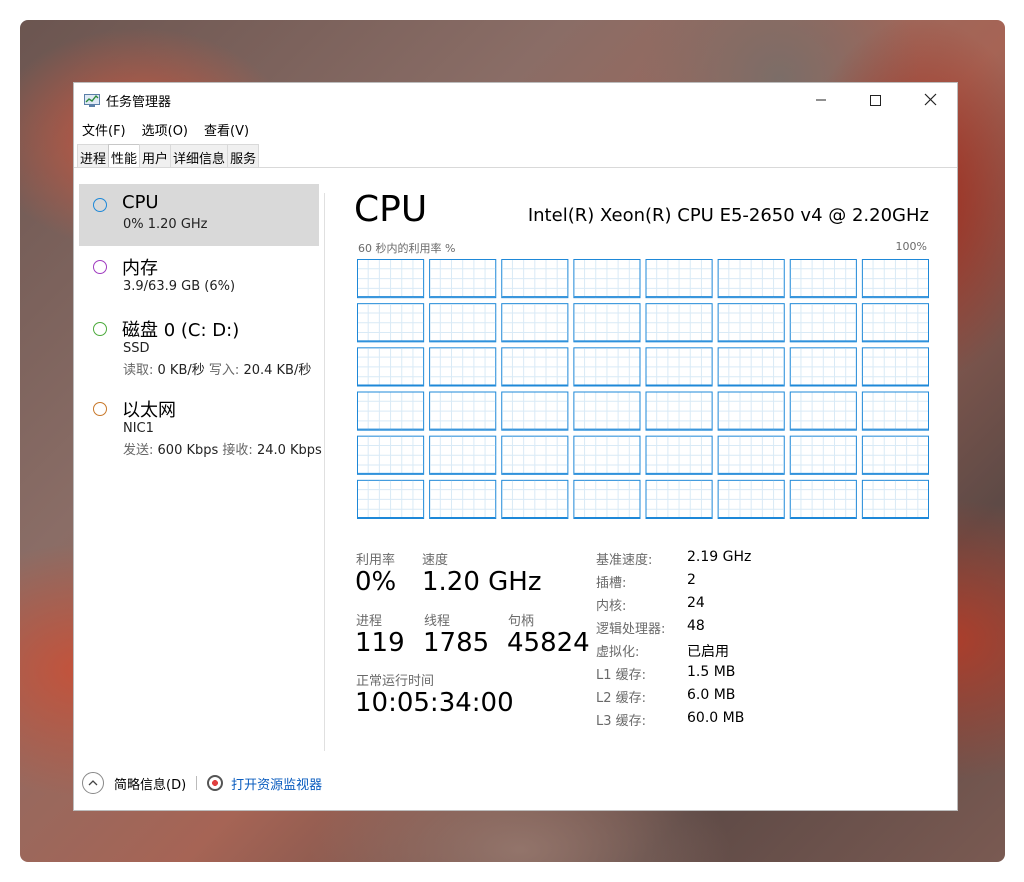 Image resolution: width=1024 pixels, height=882 pixels. What do you see at coordinates (696, 603) in the screenshot?
I see `spec-value: 24` at bounding box center [696, 603].